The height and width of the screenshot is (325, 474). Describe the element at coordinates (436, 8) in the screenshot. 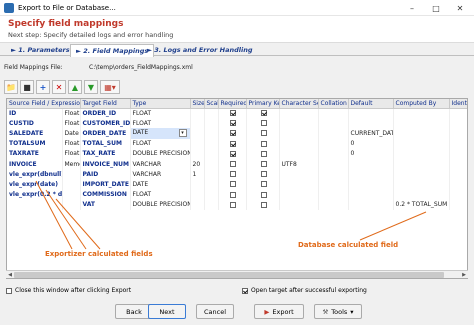

I see `maximize-icon: □` at that location.